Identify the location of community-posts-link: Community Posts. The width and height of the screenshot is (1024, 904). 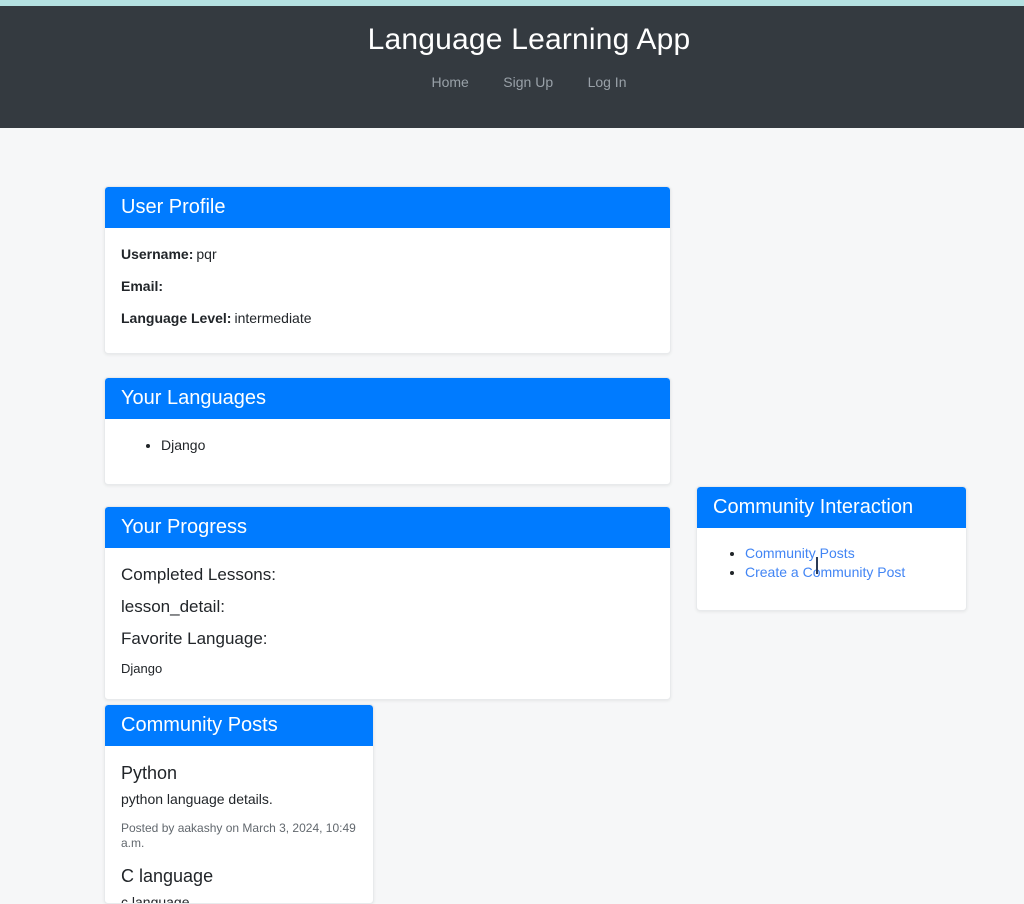
(800, 553).